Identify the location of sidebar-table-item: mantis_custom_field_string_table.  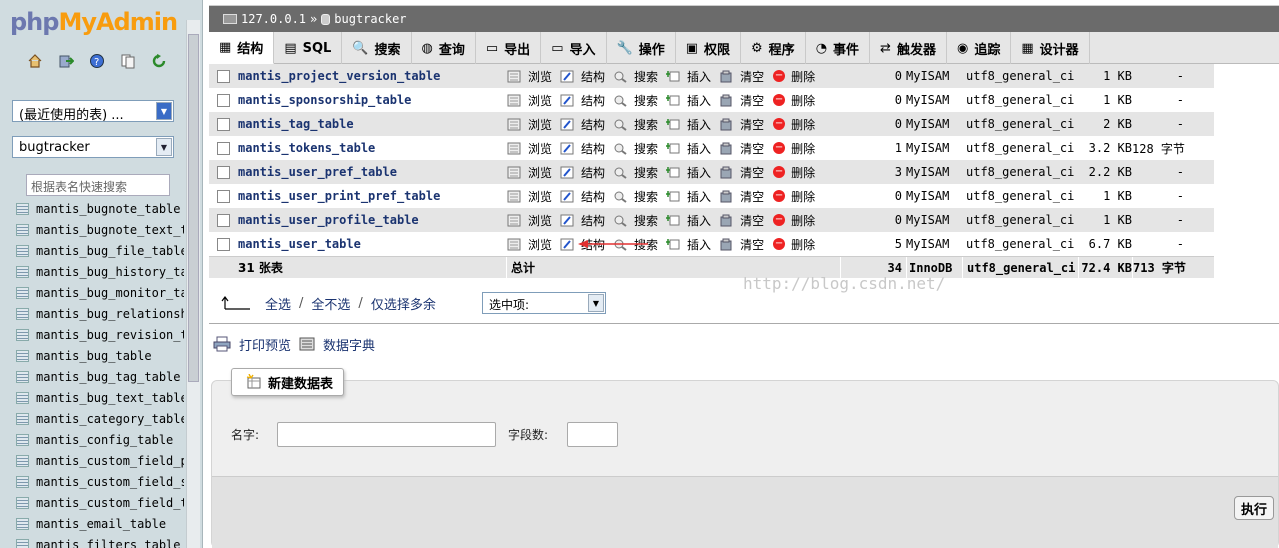
(100, 481).